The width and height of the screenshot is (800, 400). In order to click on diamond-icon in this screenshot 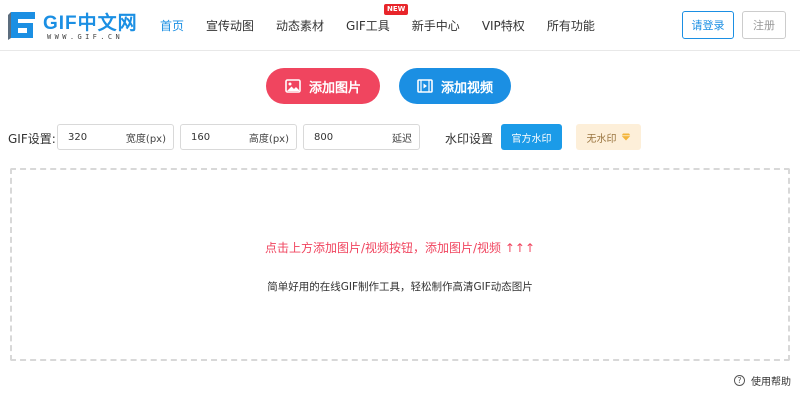, I will do `click(626, 137)`.